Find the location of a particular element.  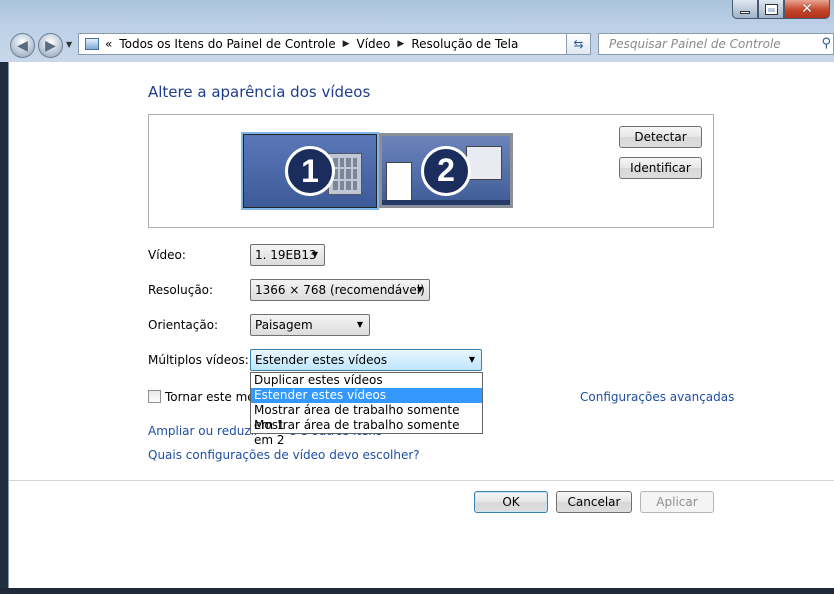

identify-button: Identificar is located at coordinates (660, 168).